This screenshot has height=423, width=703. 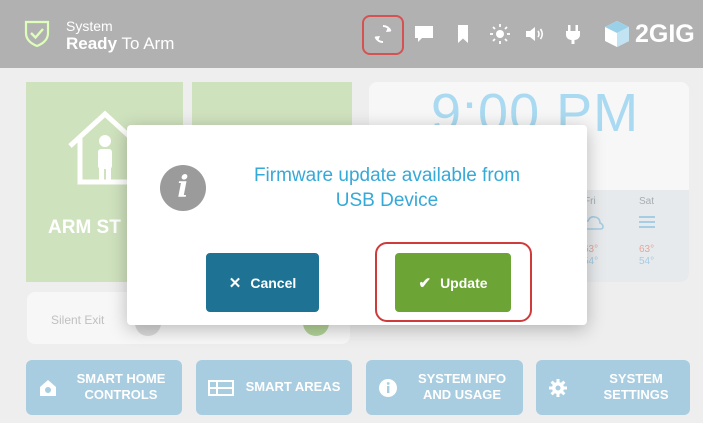 I want to click on close-icon: ✕, so click(x=235, y=283).